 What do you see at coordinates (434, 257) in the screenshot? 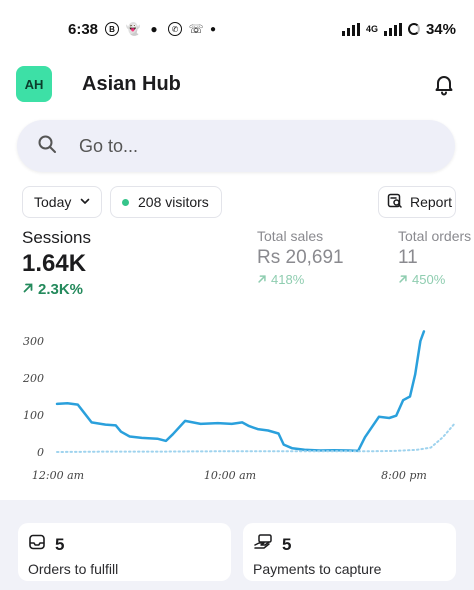
I see `metric-total-orders: Total orders 11 450%` at bounding box center [434, 257].